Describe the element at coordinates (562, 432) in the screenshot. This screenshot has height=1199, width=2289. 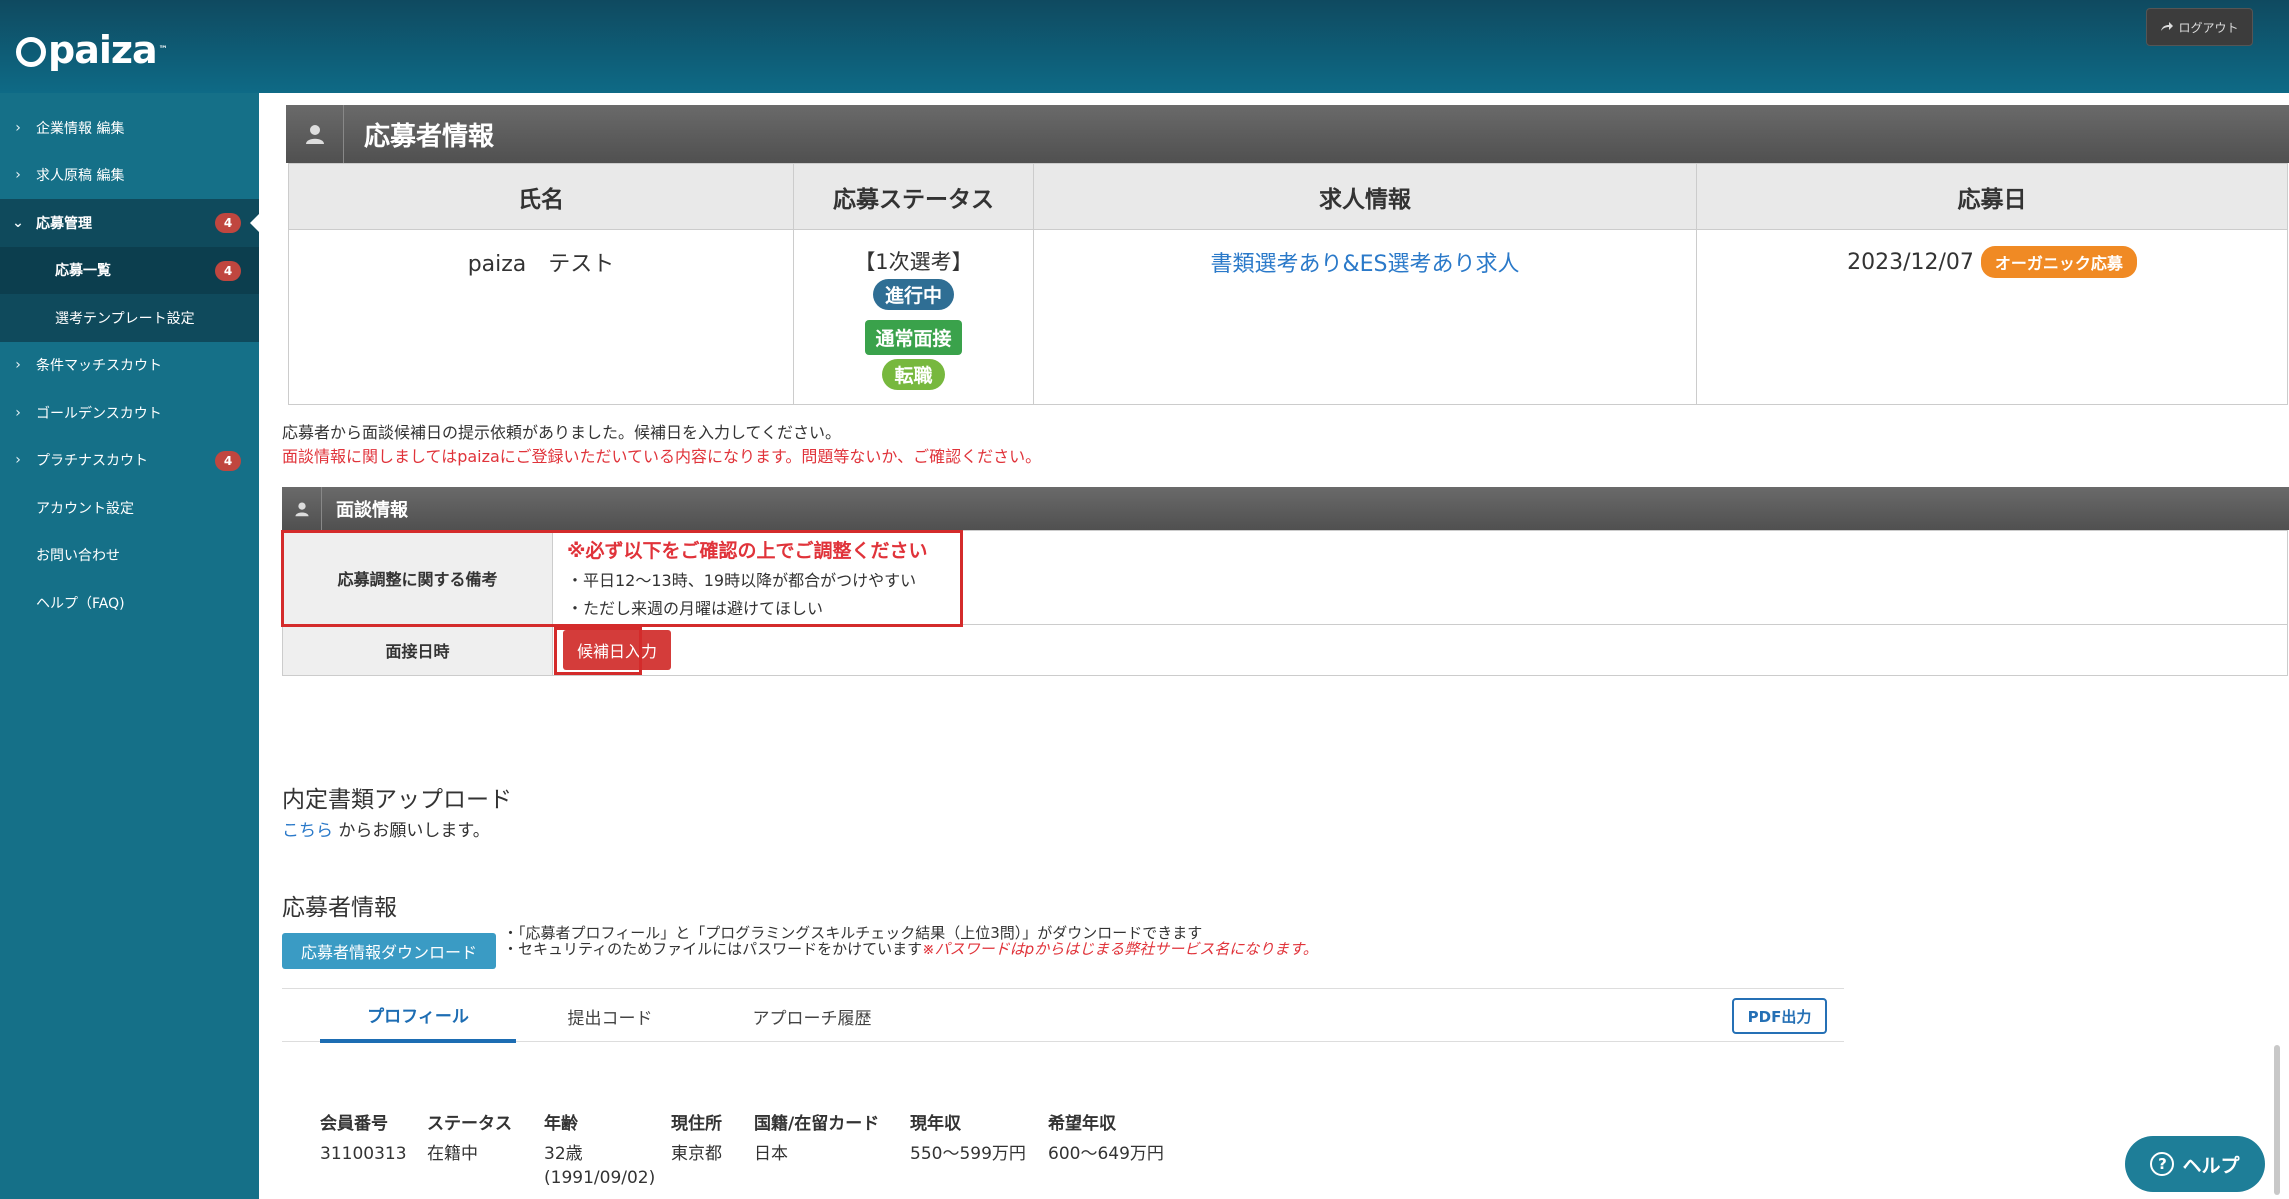
I see `request-notice: 応募者から面談候補日の提示依頼がありました。候補日を入力してください。` at that location.